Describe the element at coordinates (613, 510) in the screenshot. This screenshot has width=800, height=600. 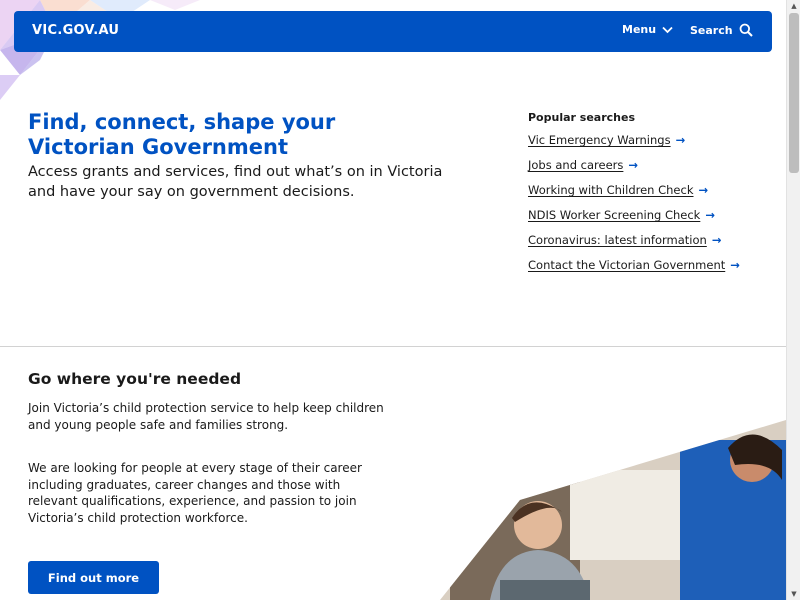
I see `feature-photo` at that location.